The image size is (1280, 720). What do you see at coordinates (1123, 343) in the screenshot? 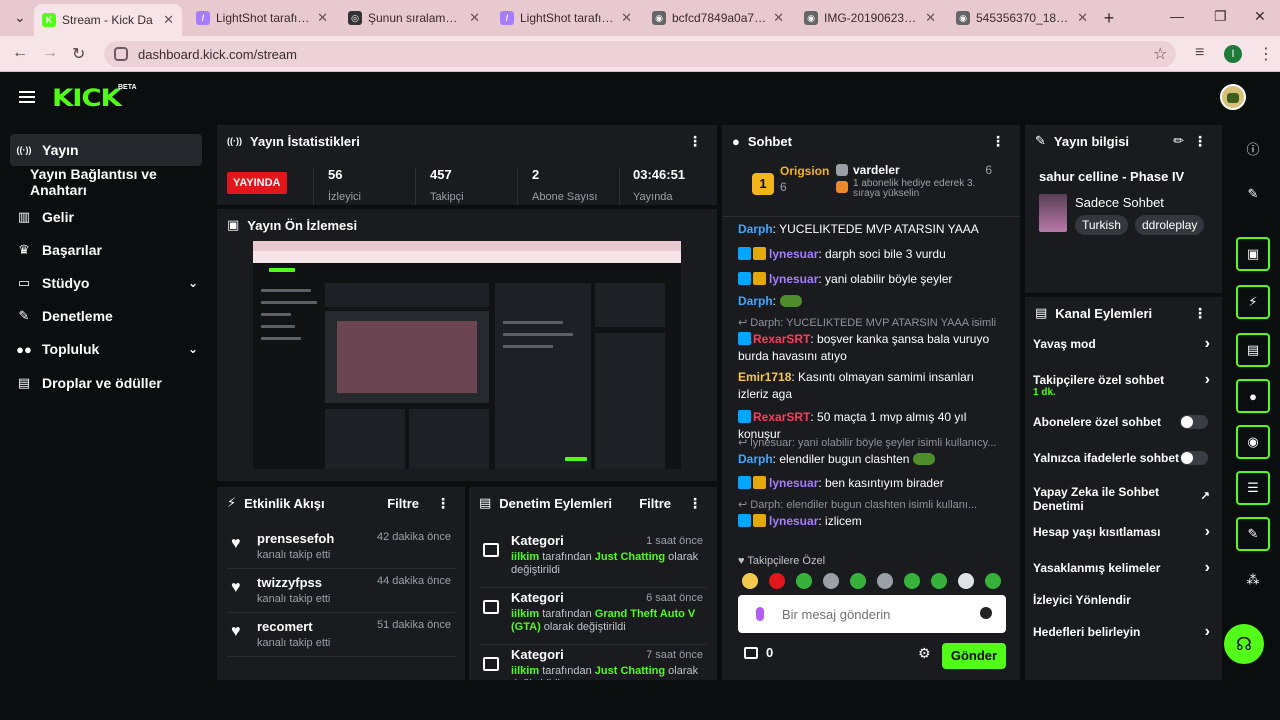
I see `channel-action-item: Yavaş mod ›` at bounding box center [1123, 343].